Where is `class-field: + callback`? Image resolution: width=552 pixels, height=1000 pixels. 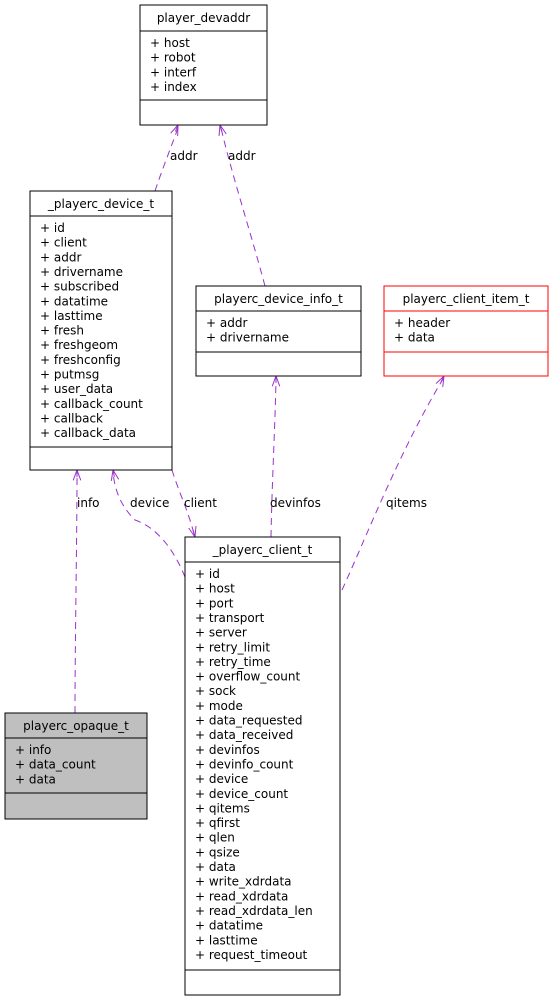
class-field: + callback is located at coordinates (71, 418).